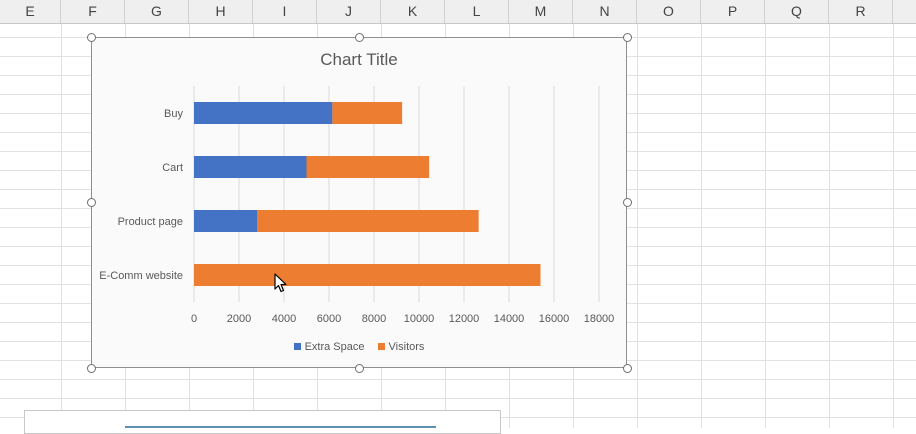  Describe the element at coordinates (406, 347) in the screenshot. I see `legend-label-visitors: Visitors` at that location.